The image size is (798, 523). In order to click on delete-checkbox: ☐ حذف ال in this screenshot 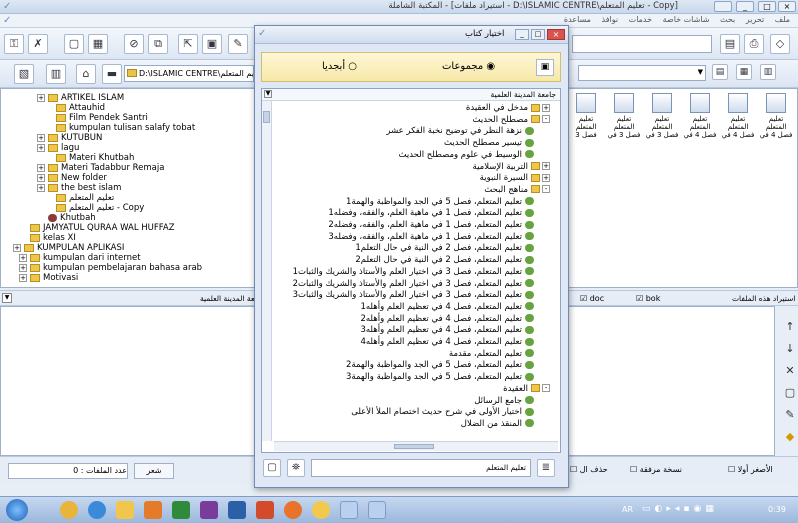, I will do `click(589, 469)`.